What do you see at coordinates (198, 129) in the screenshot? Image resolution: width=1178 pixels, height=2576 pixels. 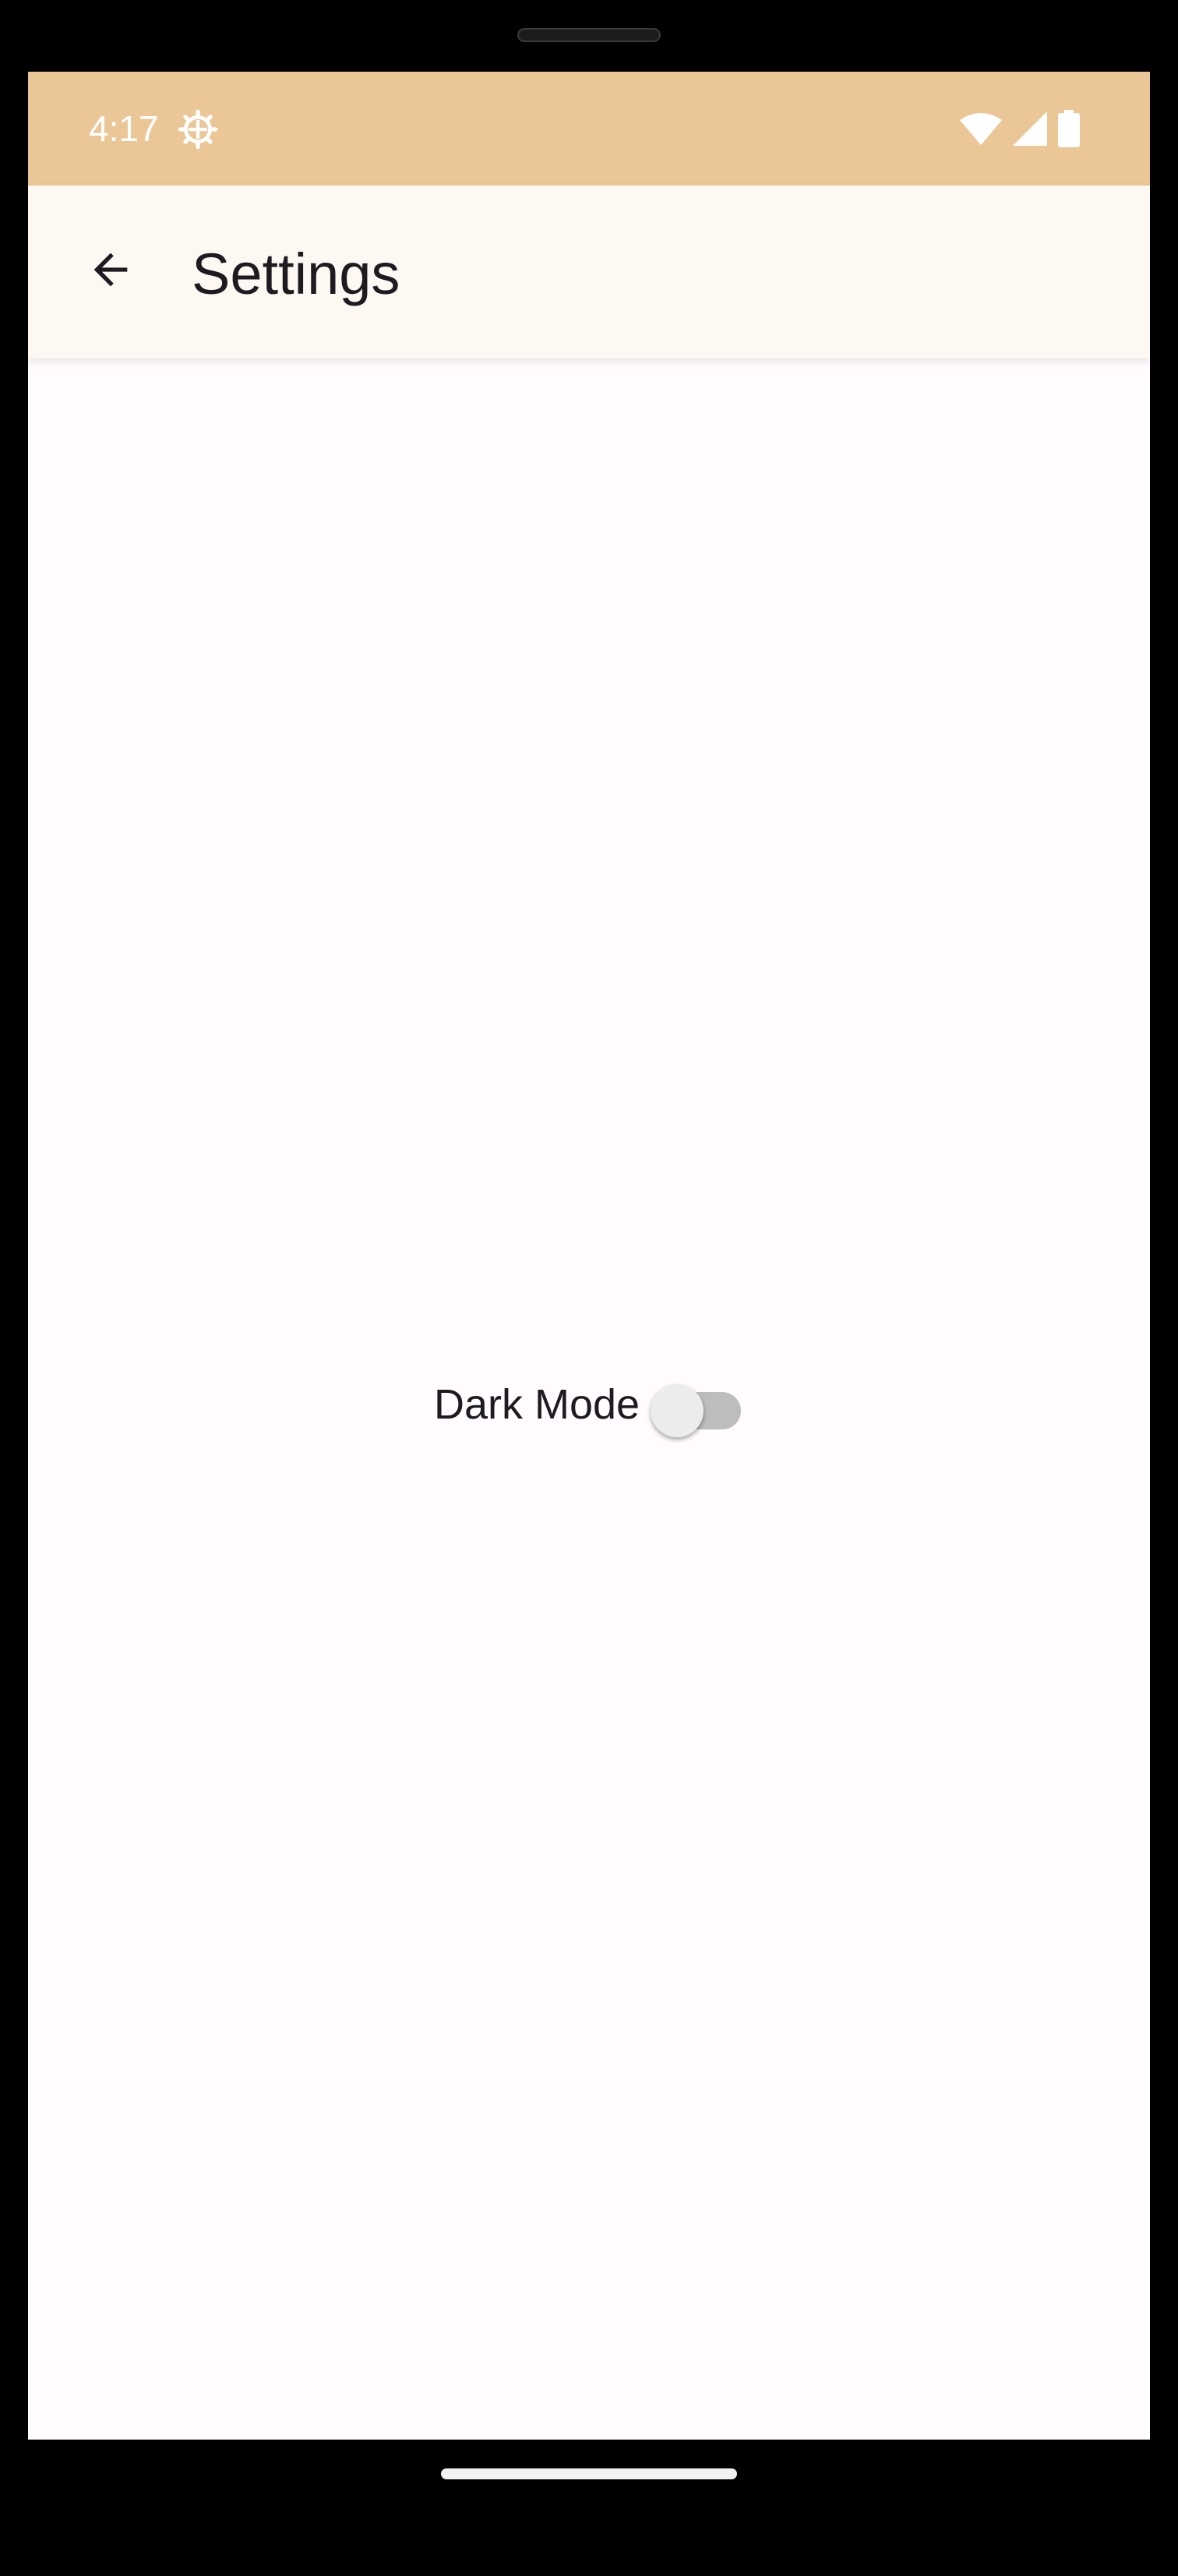 I see `settings-gear-icon` at bounding box center [198, 129].